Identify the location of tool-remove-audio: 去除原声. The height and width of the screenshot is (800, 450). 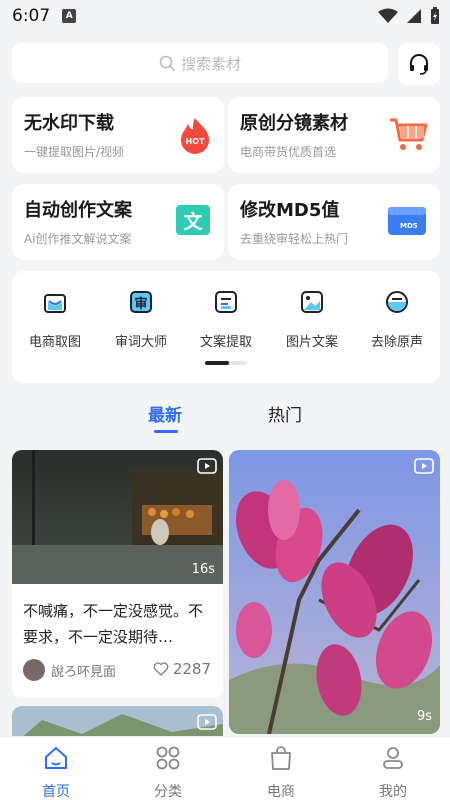
(397, 319).